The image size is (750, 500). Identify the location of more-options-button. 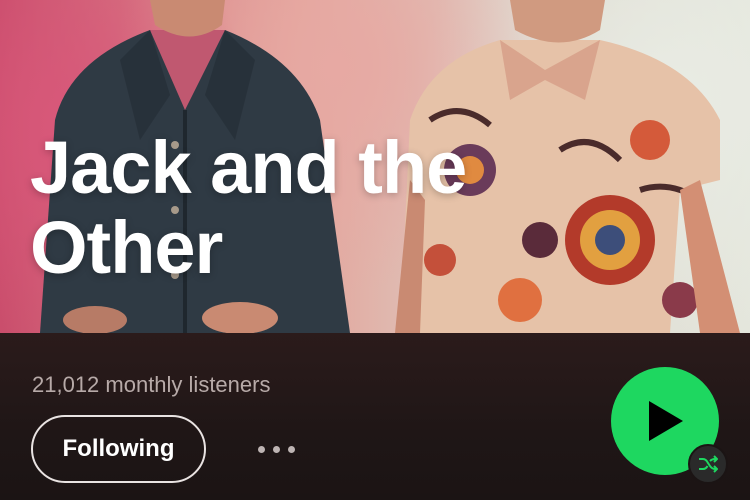
(276, 449).